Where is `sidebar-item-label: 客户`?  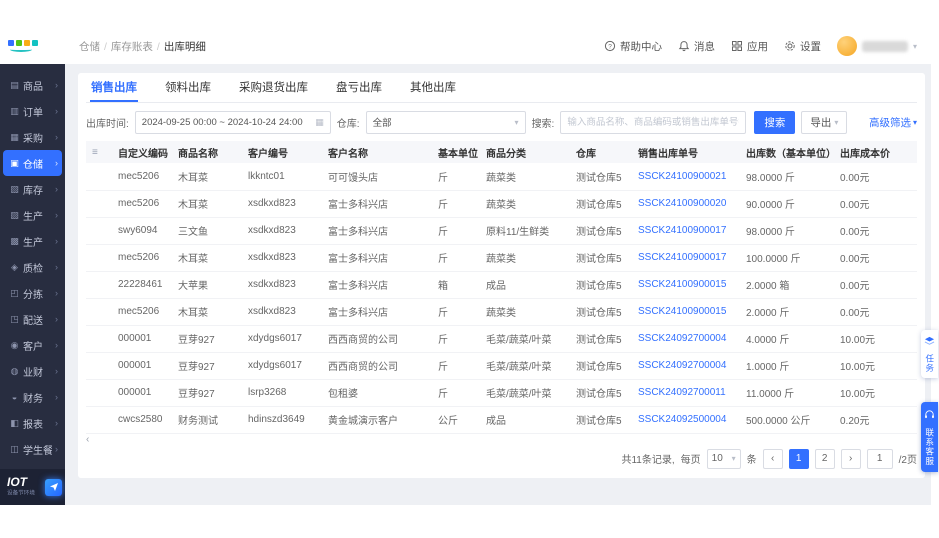 sidebar-item-label: 客户 is located at coordinates (33, 347).